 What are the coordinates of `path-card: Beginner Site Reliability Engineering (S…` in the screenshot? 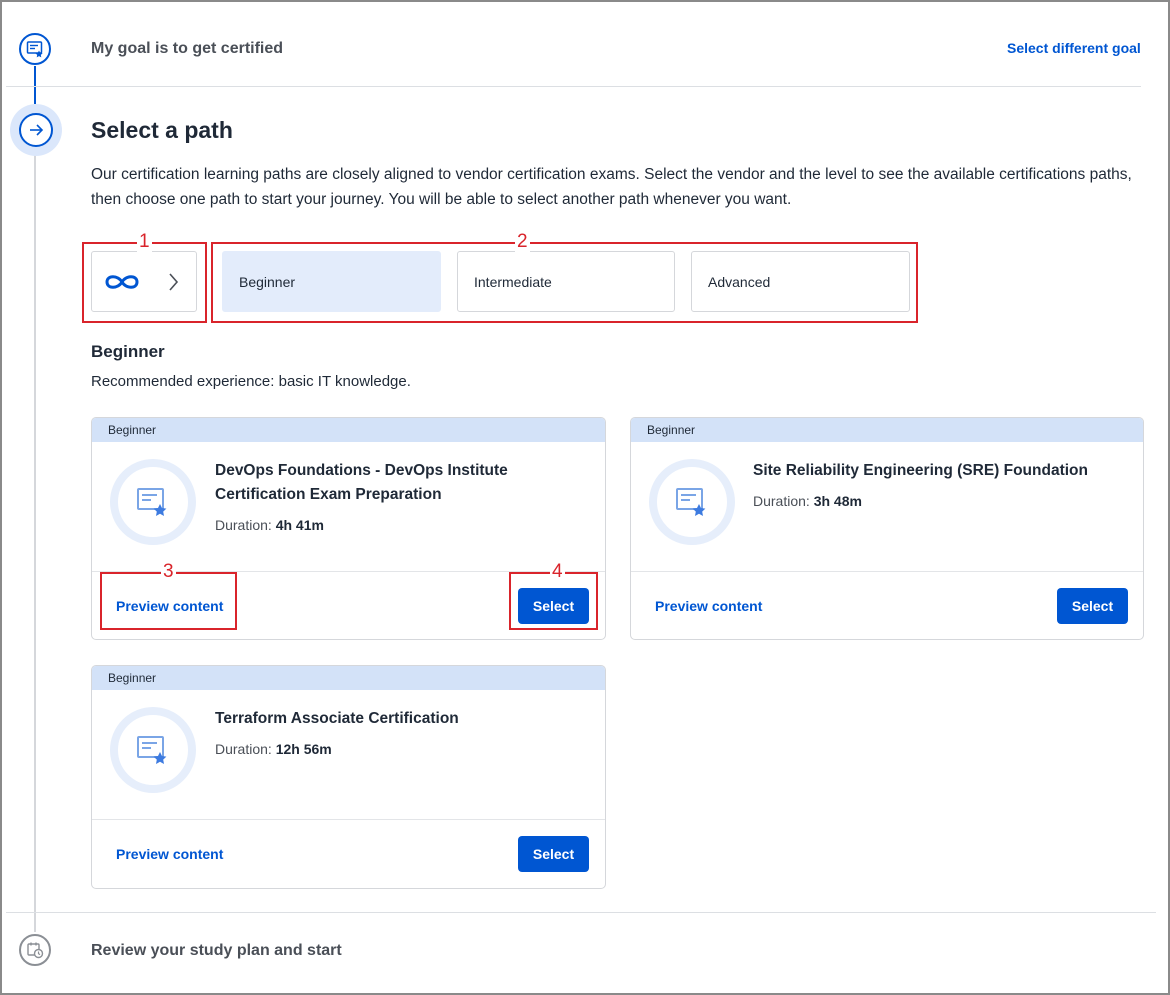 It's located at (887, 528).